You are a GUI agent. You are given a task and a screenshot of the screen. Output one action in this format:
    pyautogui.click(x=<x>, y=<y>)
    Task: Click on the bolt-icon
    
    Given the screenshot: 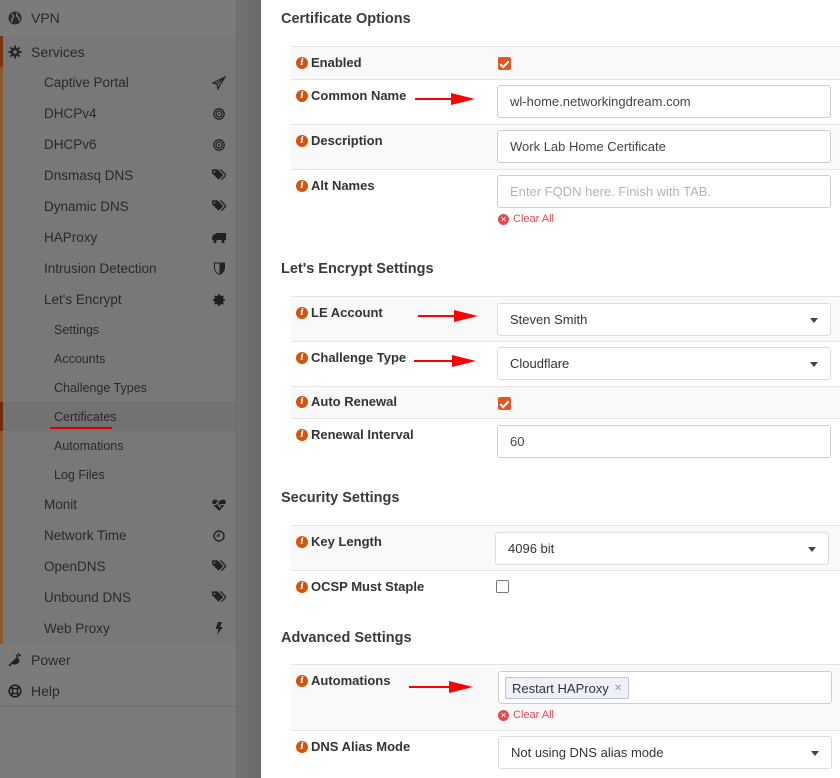 What is the action you would take?
    pyautogui.click(x=219, y=629)
    